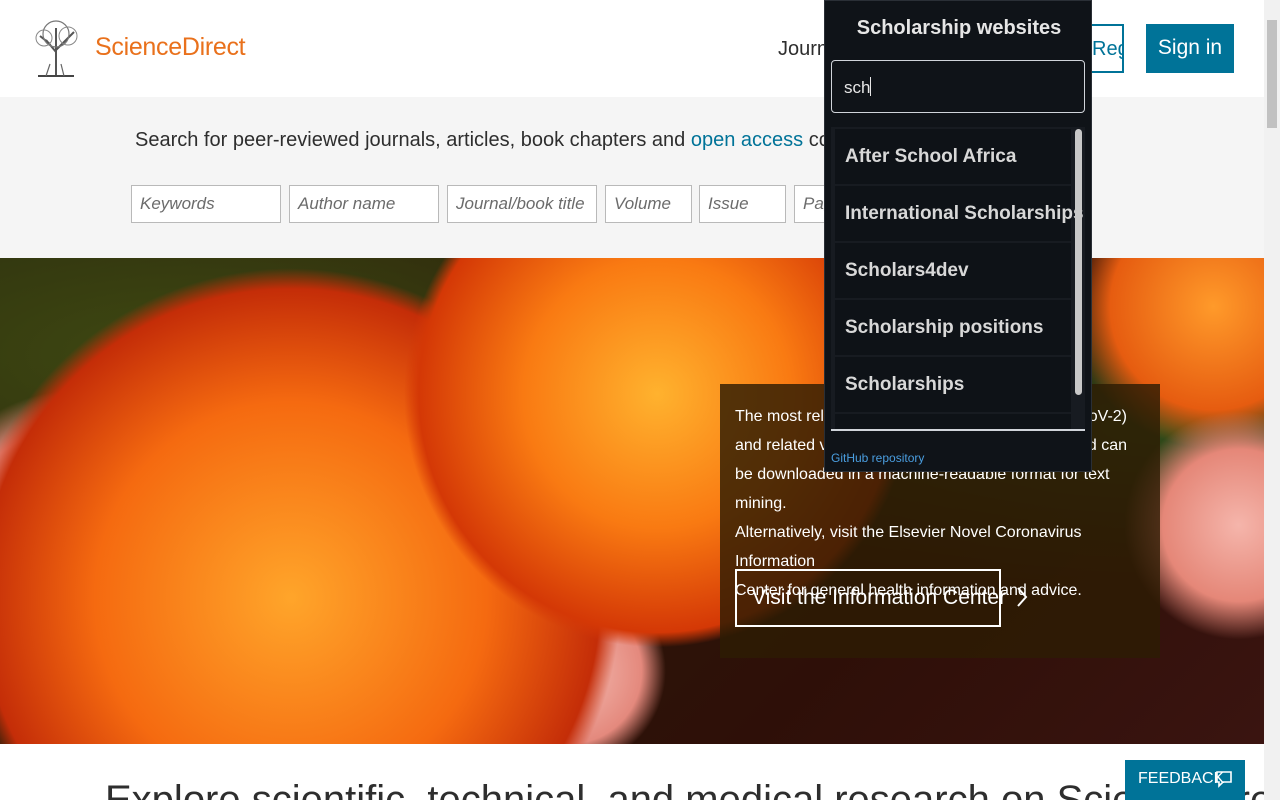  I want to click on journal-title-input: Journal/book title, so click(522, 204).